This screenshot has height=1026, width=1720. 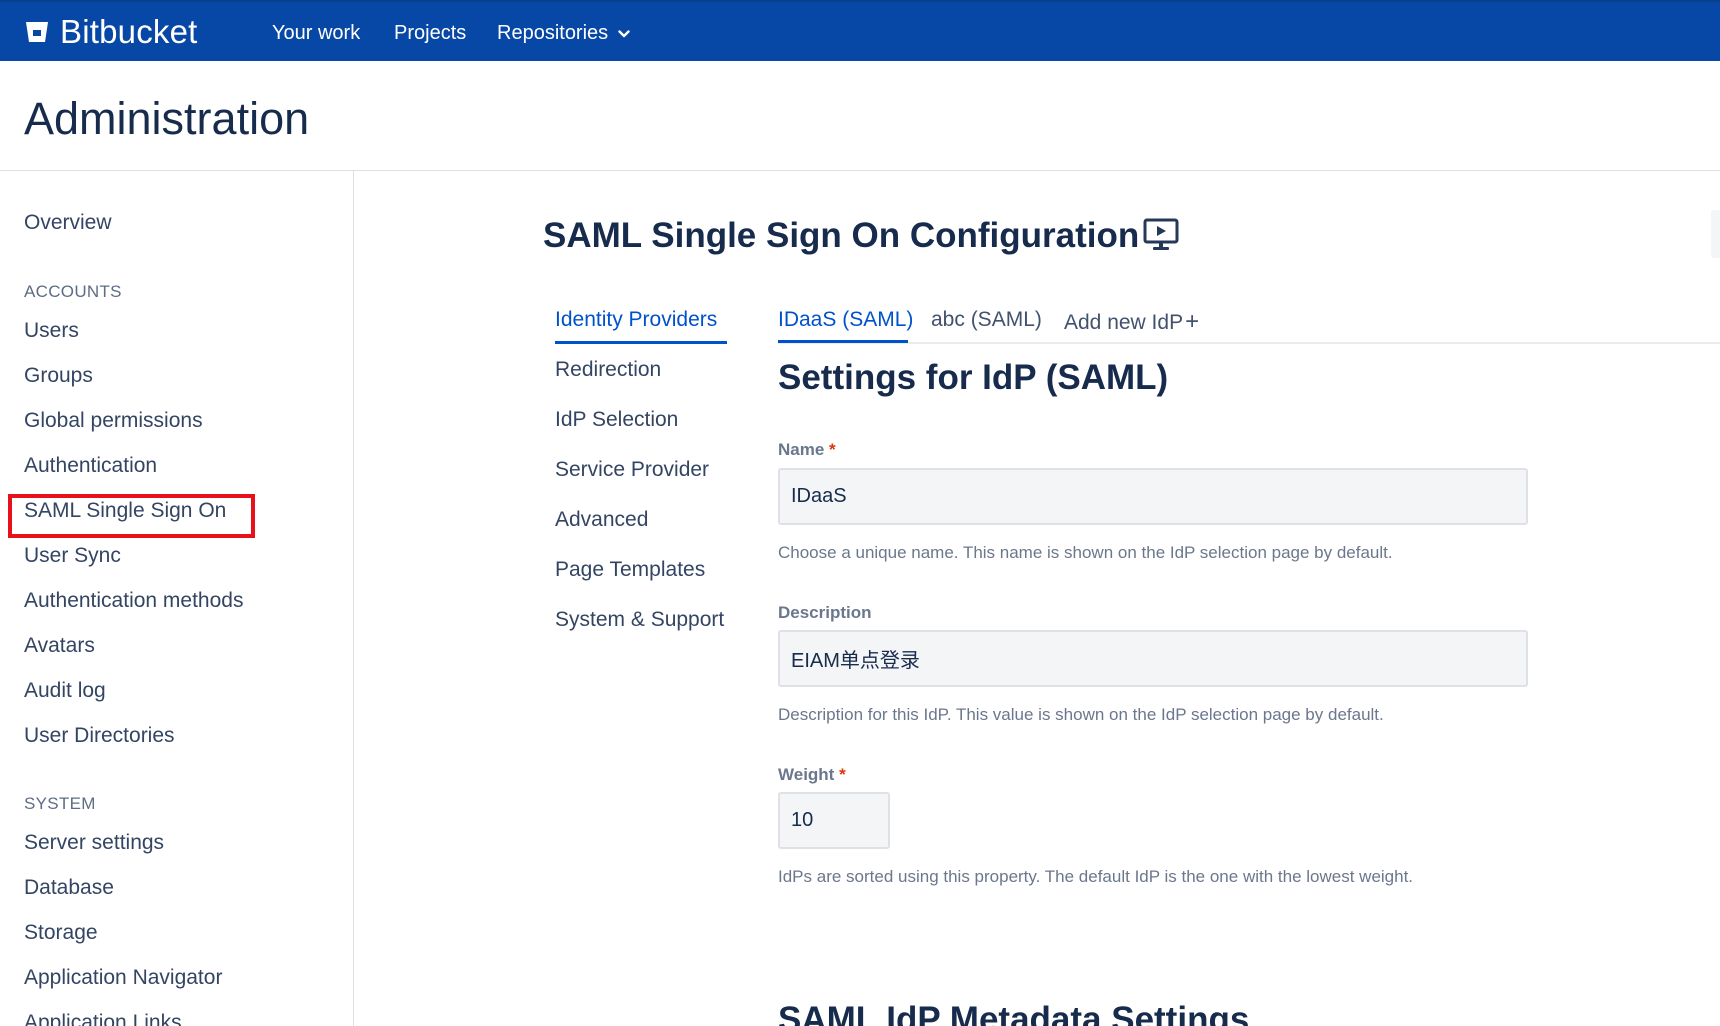 I want to click on tab-active-indicator, so click(x=843, y=341).